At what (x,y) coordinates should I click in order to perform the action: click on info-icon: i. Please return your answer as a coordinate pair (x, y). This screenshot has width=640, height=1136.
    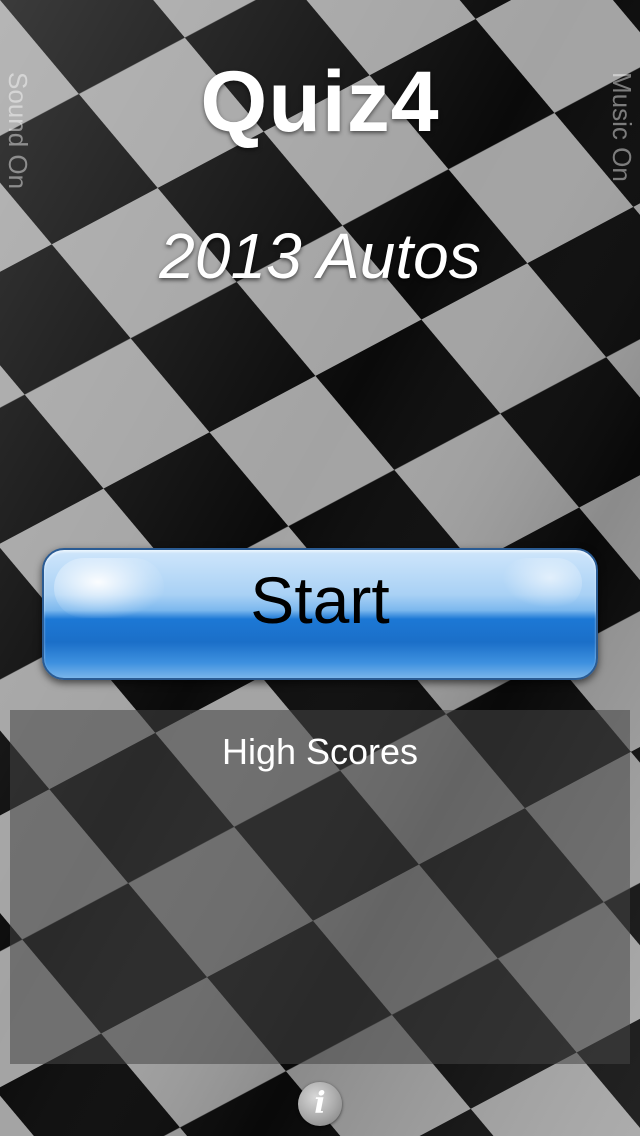
    Looking at the image, I should click on (320, 1103).